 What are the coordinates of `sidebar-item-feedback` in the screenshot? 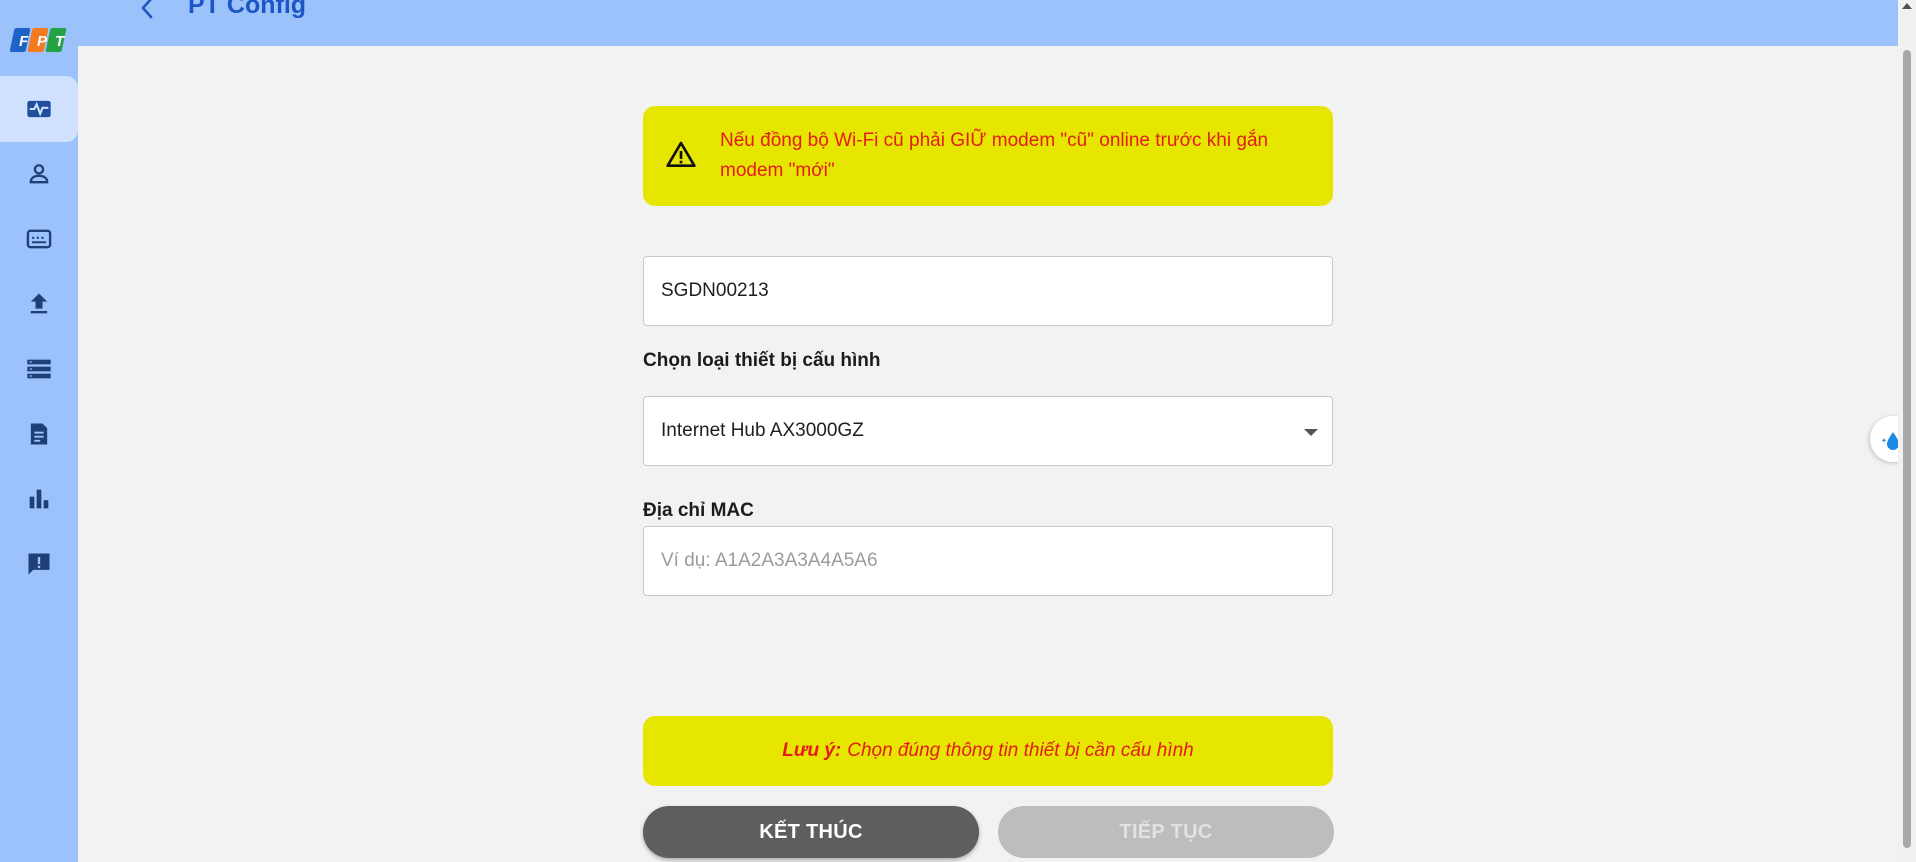 It's located at (39, 564).